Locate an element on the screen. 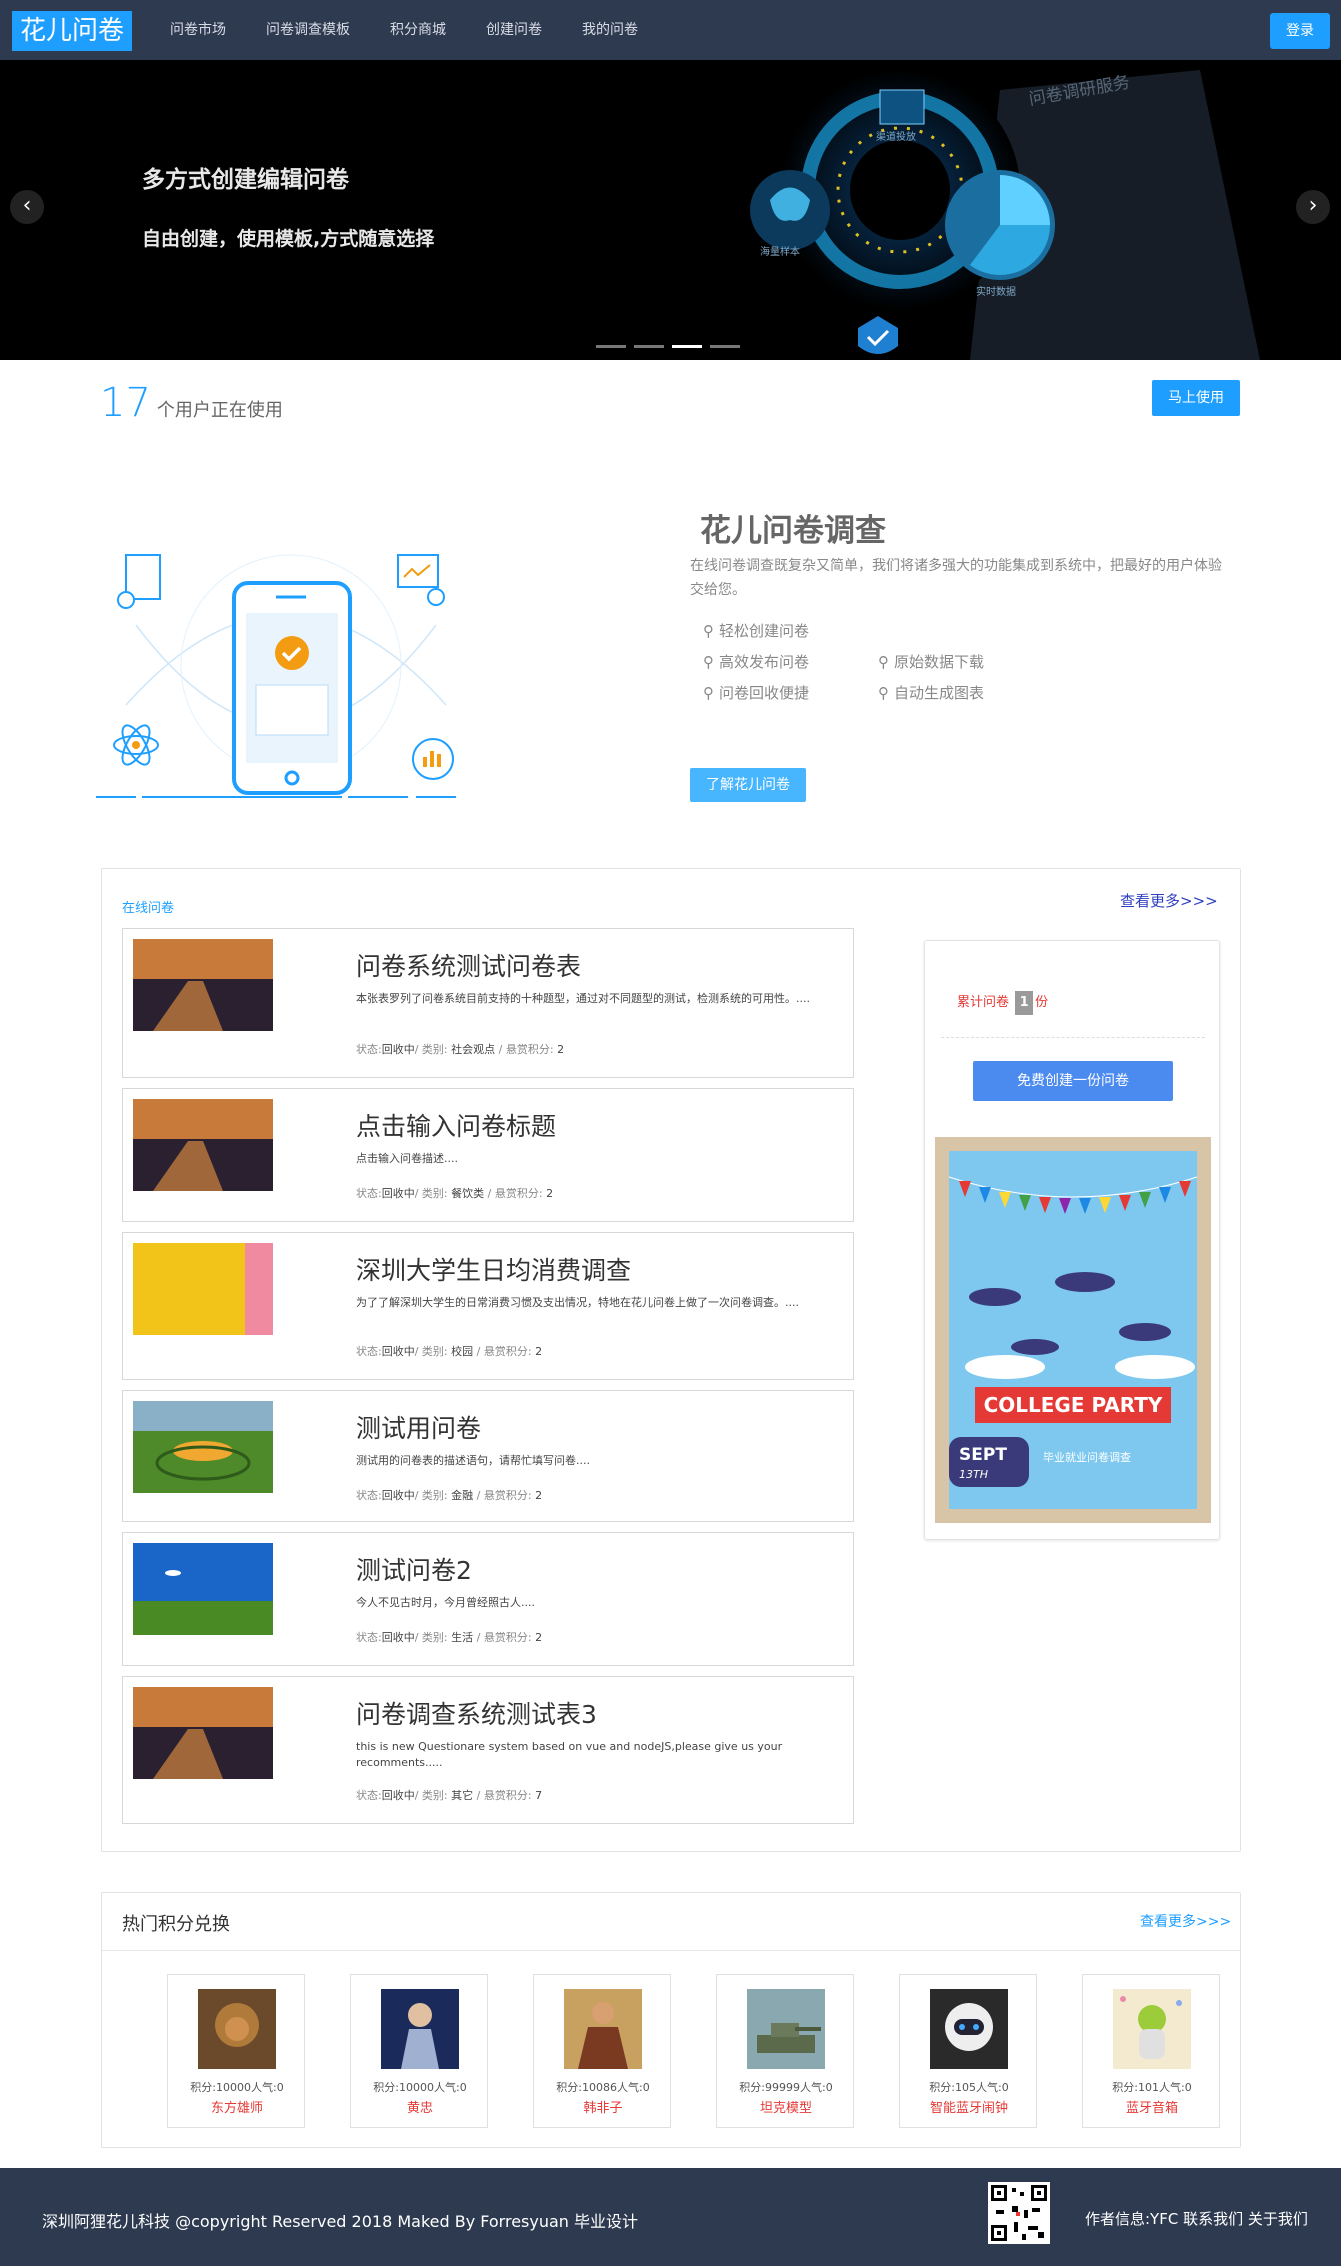 This screenshot has height=2266, width=1341. feature-item: ⚲ 轻松创建问卷 is located at coordinates (756, 630).